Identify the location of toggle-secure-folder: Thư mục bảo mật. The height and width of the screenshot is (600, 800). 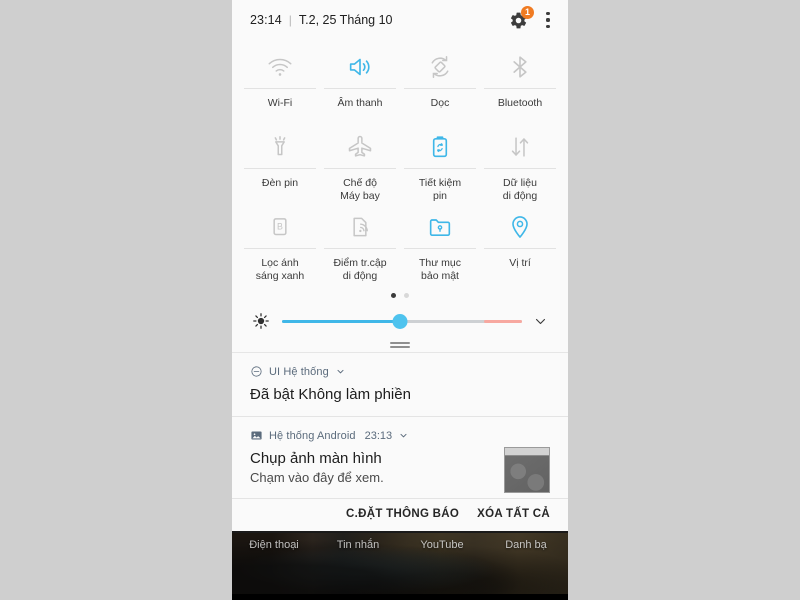
(440, 246).